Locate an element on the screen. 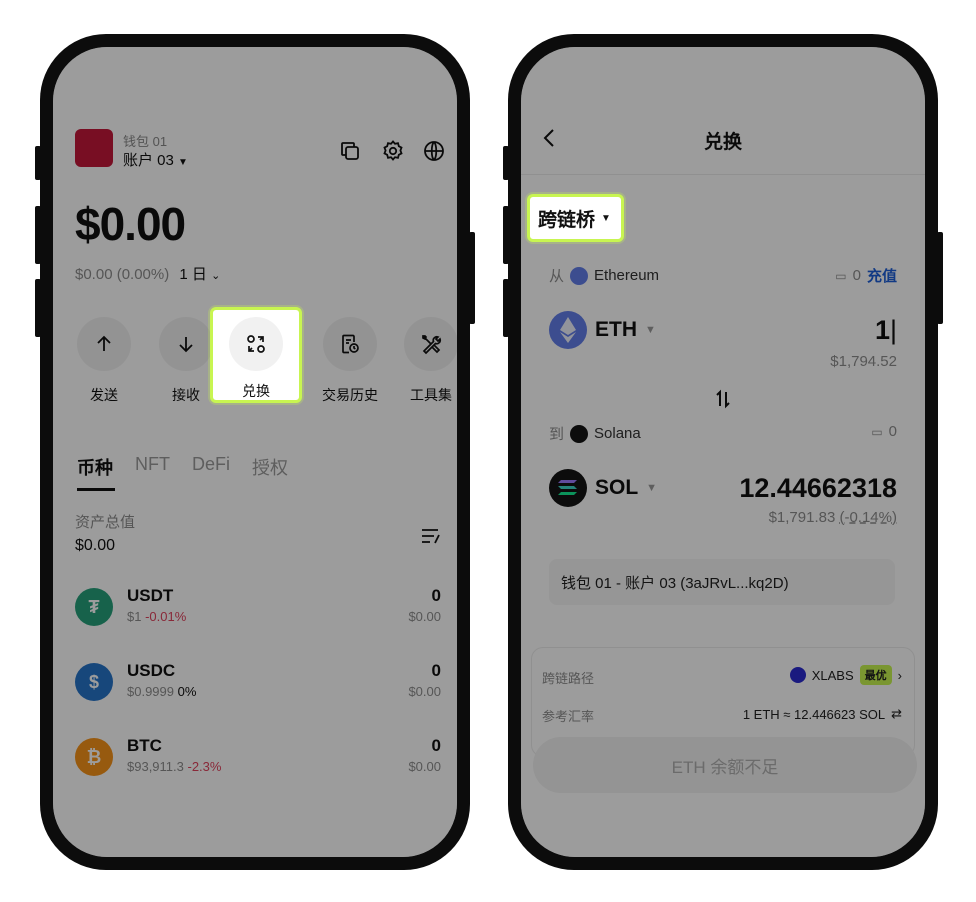 The height and width of the screenshot is (902, 976). to-balance-row: ▭ 0 is located at coordinates (884, 431).